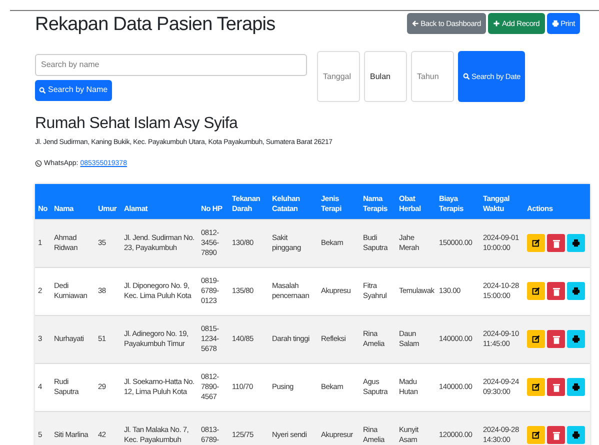  Describe the element at coordinates (137, 124) in the screenshot. I see `clinic-name: Rumah Sehat Islam Asy Syifa` at that location.